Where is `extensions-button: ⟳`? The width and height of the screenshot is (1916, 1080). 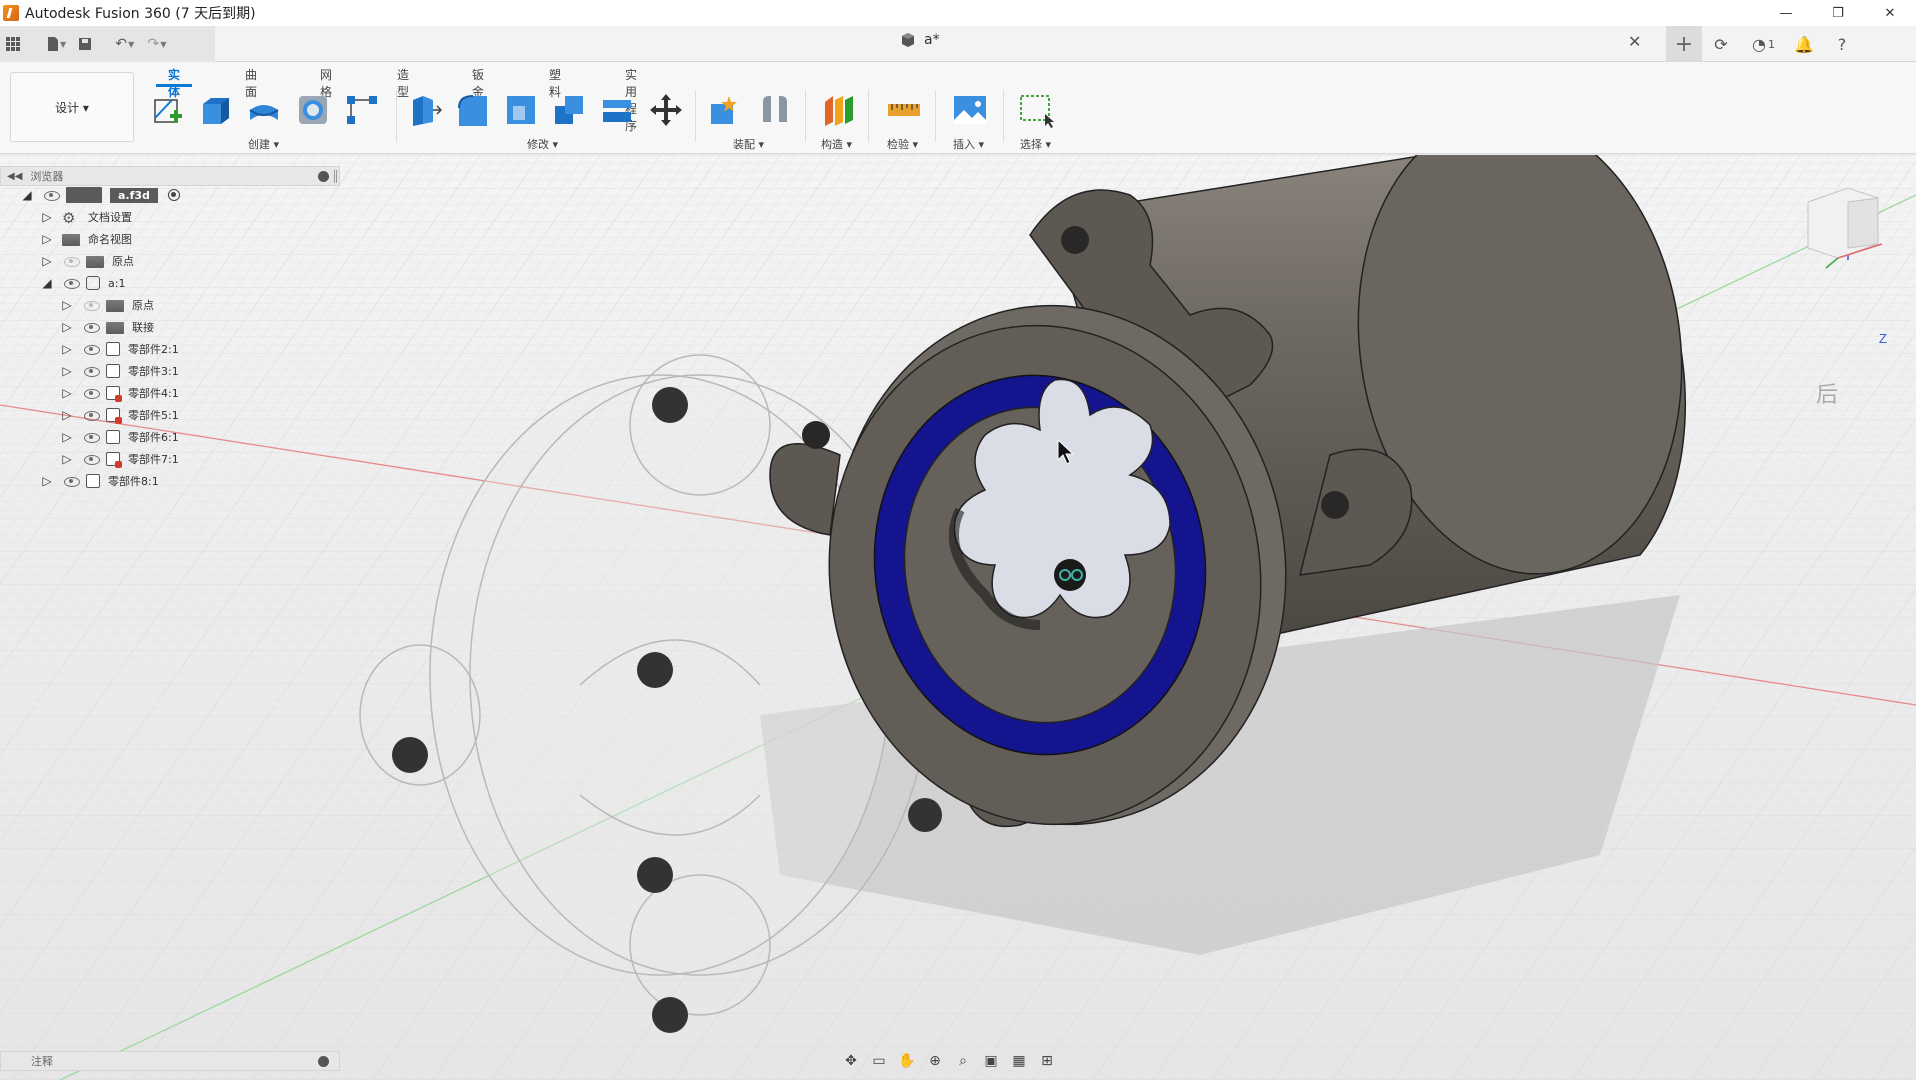
extensions-button: ⟳ is located at coordinates (1721, 44).